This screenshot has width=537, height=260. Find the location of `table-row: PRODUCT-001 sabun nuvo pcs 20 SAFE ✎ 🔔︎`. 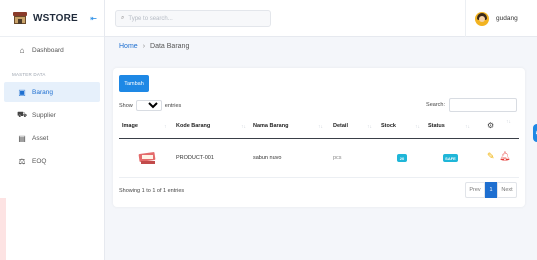

table-row: PRODUCT-001 sabun nuvo pcs 20 SAFE ✎ 🔔︎ is located at coordinates (319, 159).